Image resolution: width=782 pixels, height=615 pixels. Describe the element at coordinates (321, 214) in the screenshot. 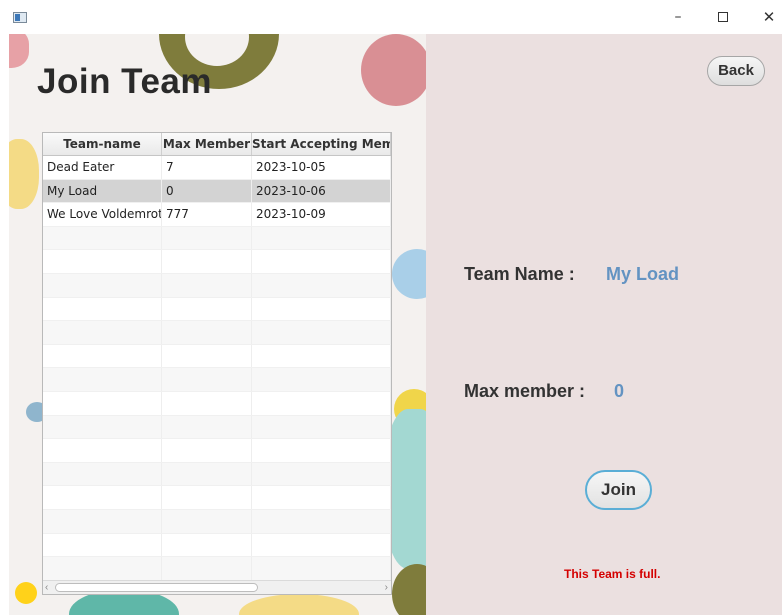

I see `cell-start-date: 2023-10-09` at that location.